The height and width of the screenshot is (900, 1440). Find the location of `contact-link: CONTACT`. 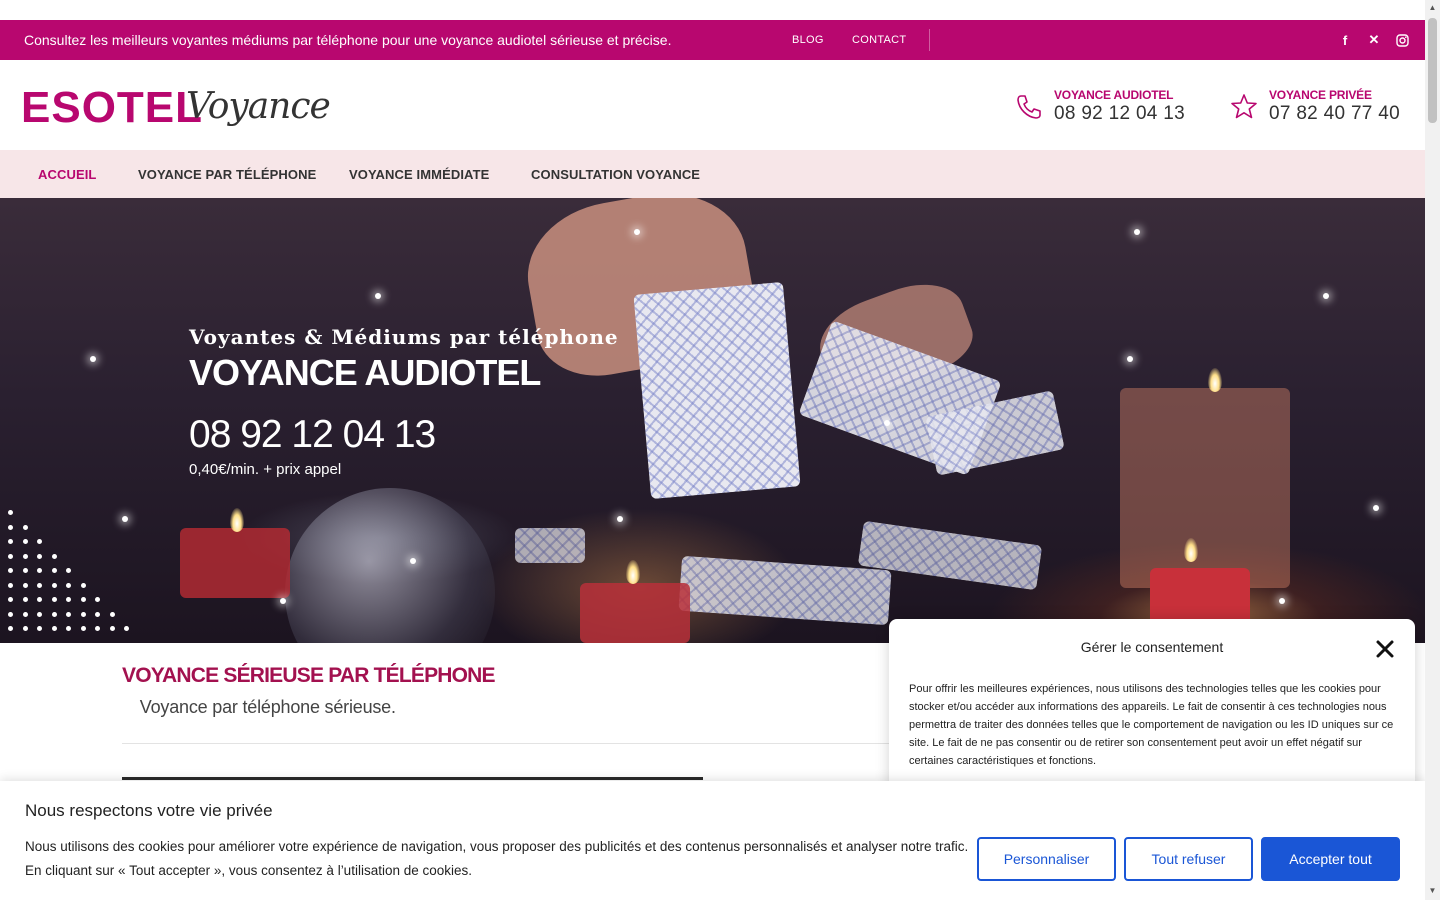

contact-link: CONTACT is located at coordinates (879, 40).